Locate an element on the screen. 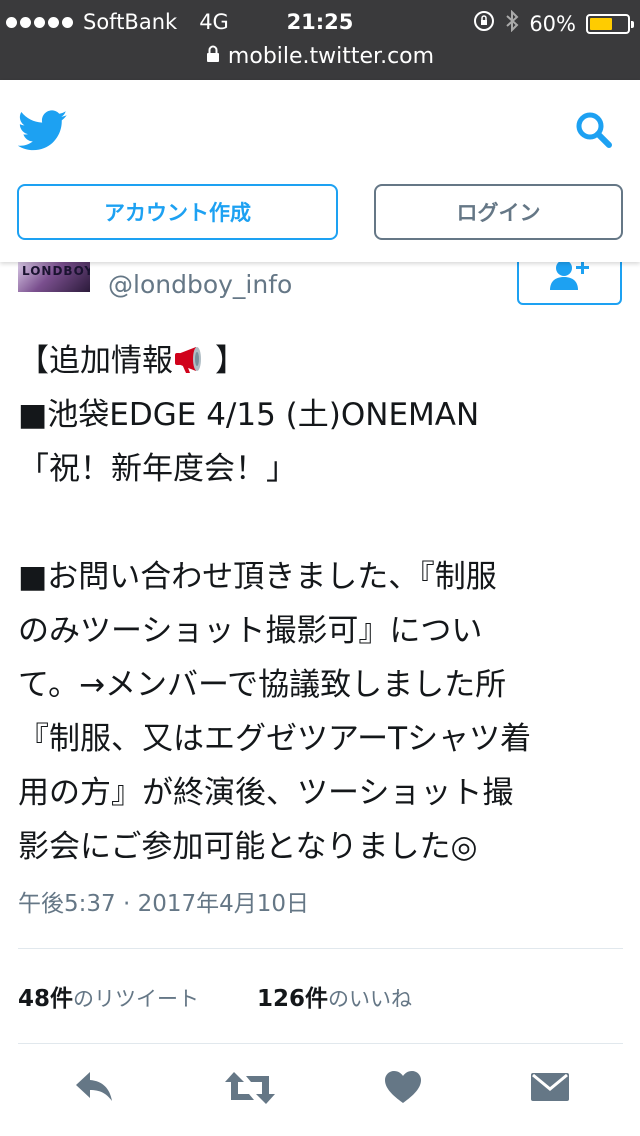 This screenshot has width=640, height=1136. bluetooth-icon is located at coordinates (512, 23).